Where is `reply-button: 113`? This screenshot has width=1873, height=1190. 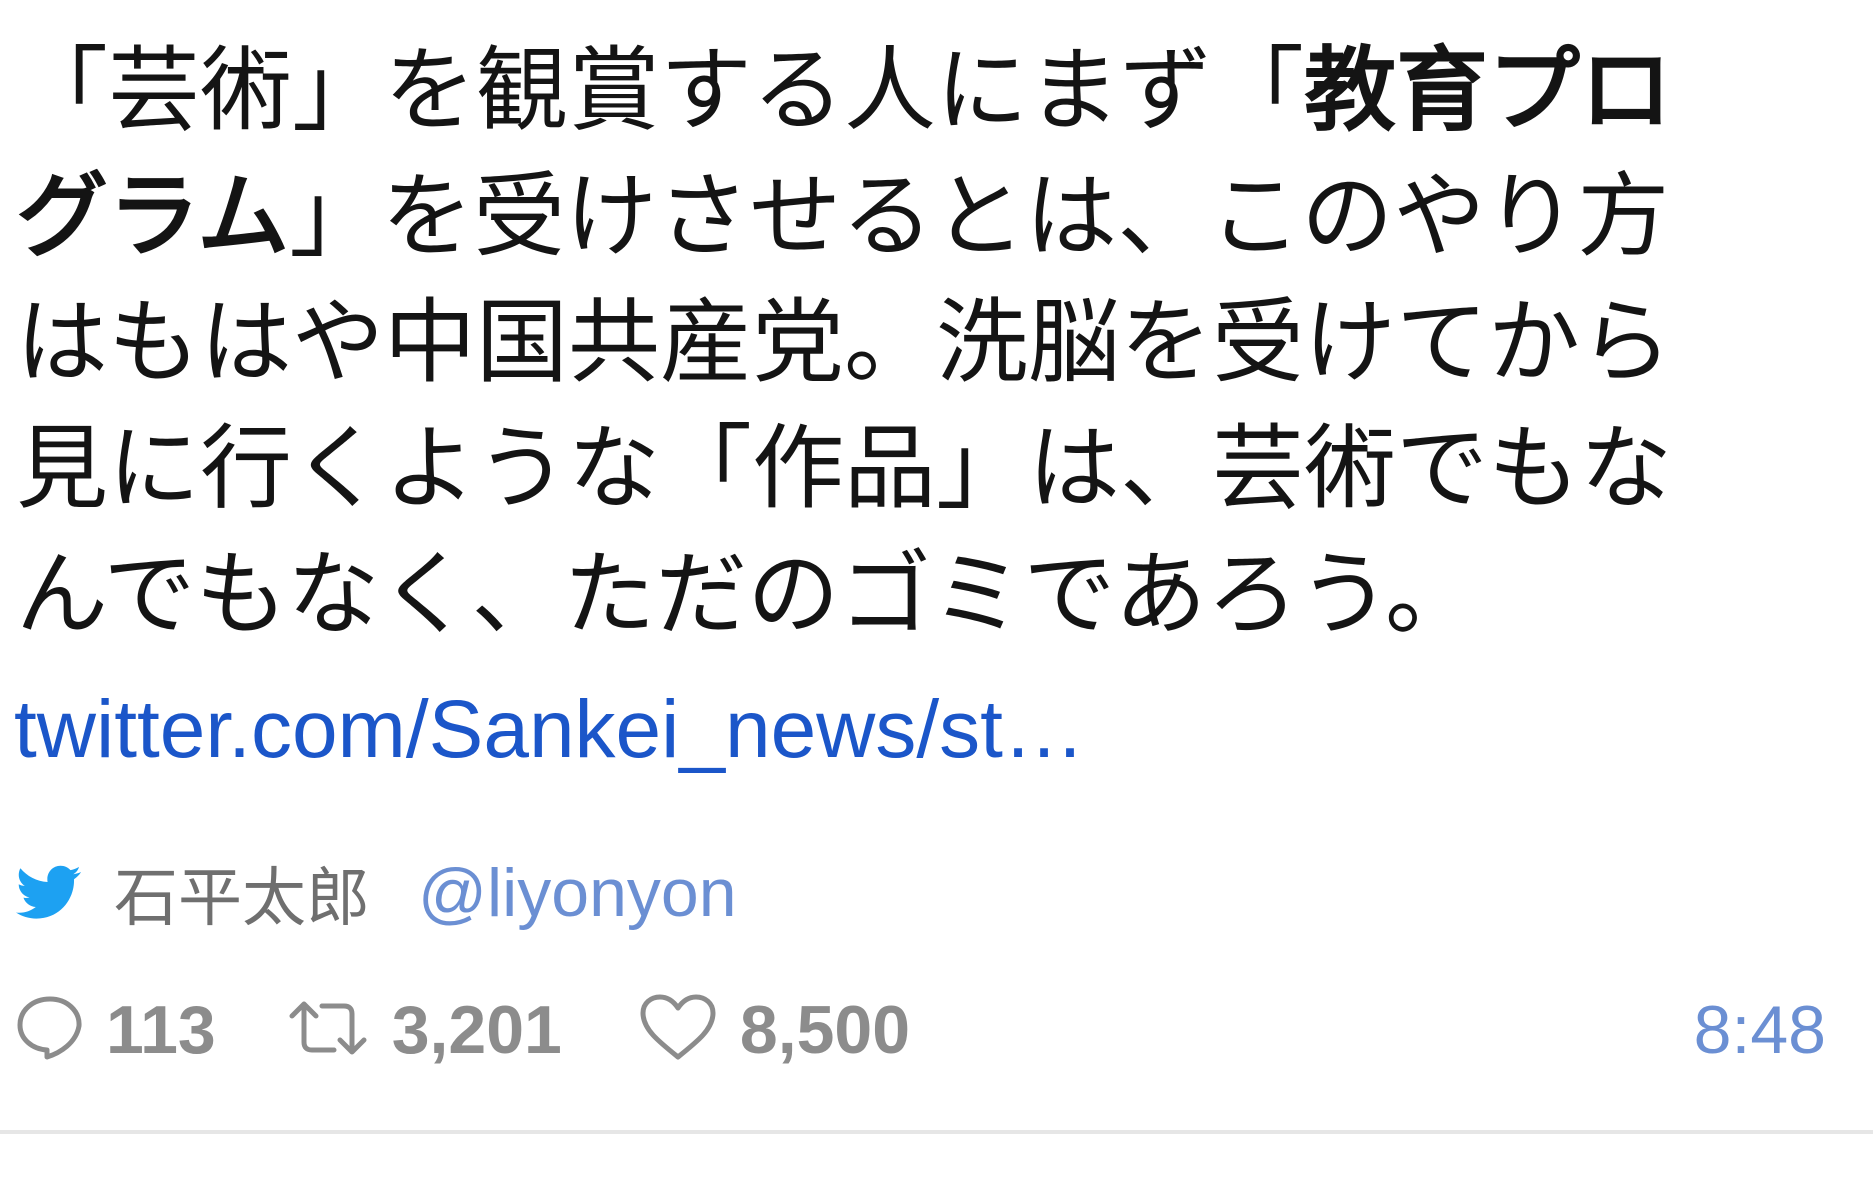
reply-button: 113 is located at coordinates (116, 1030).